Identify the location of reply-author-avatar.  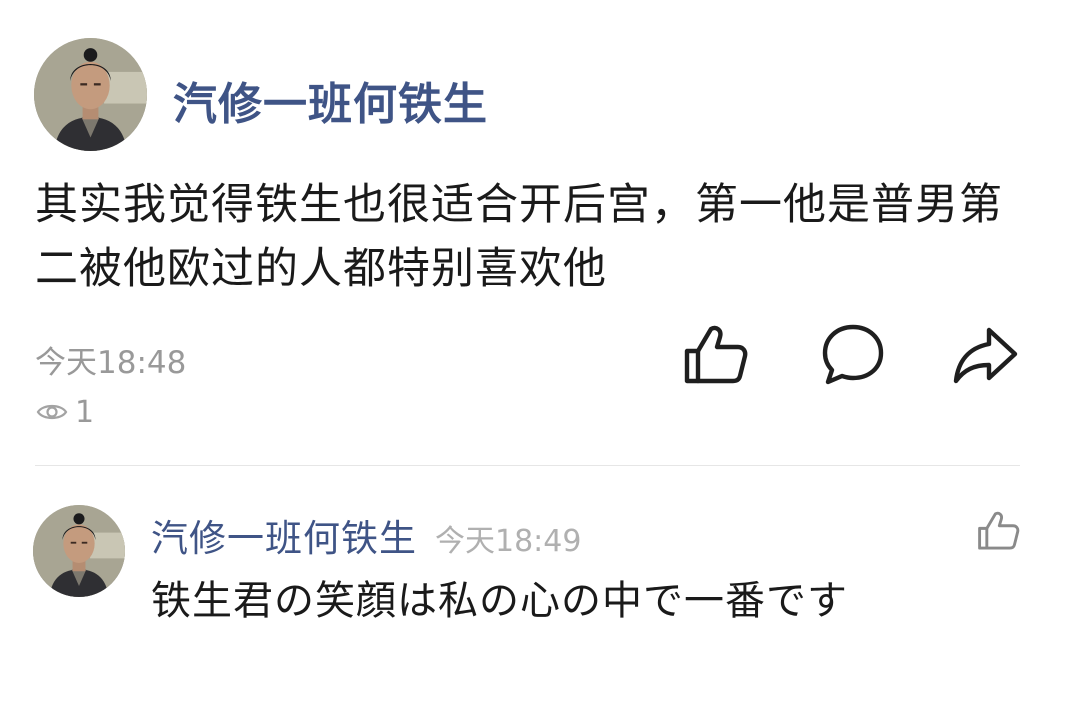
(79, 551).